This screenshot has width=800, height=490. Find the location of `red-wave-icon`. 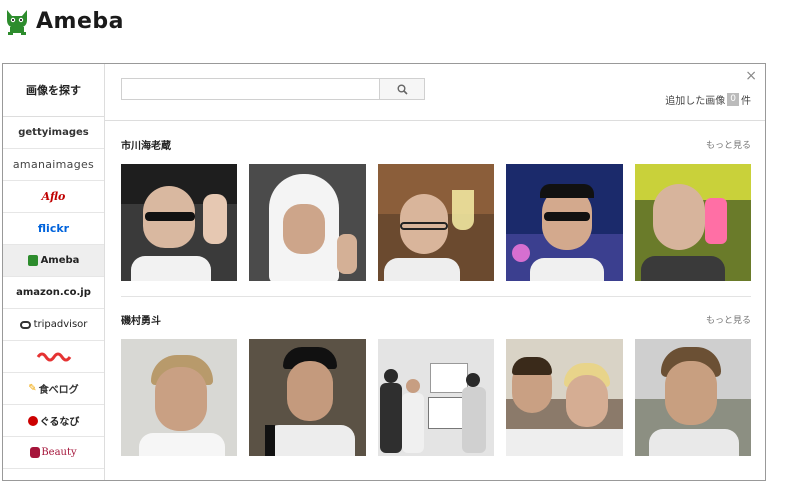

red-wave-icon is located at coordinates (53, 356).